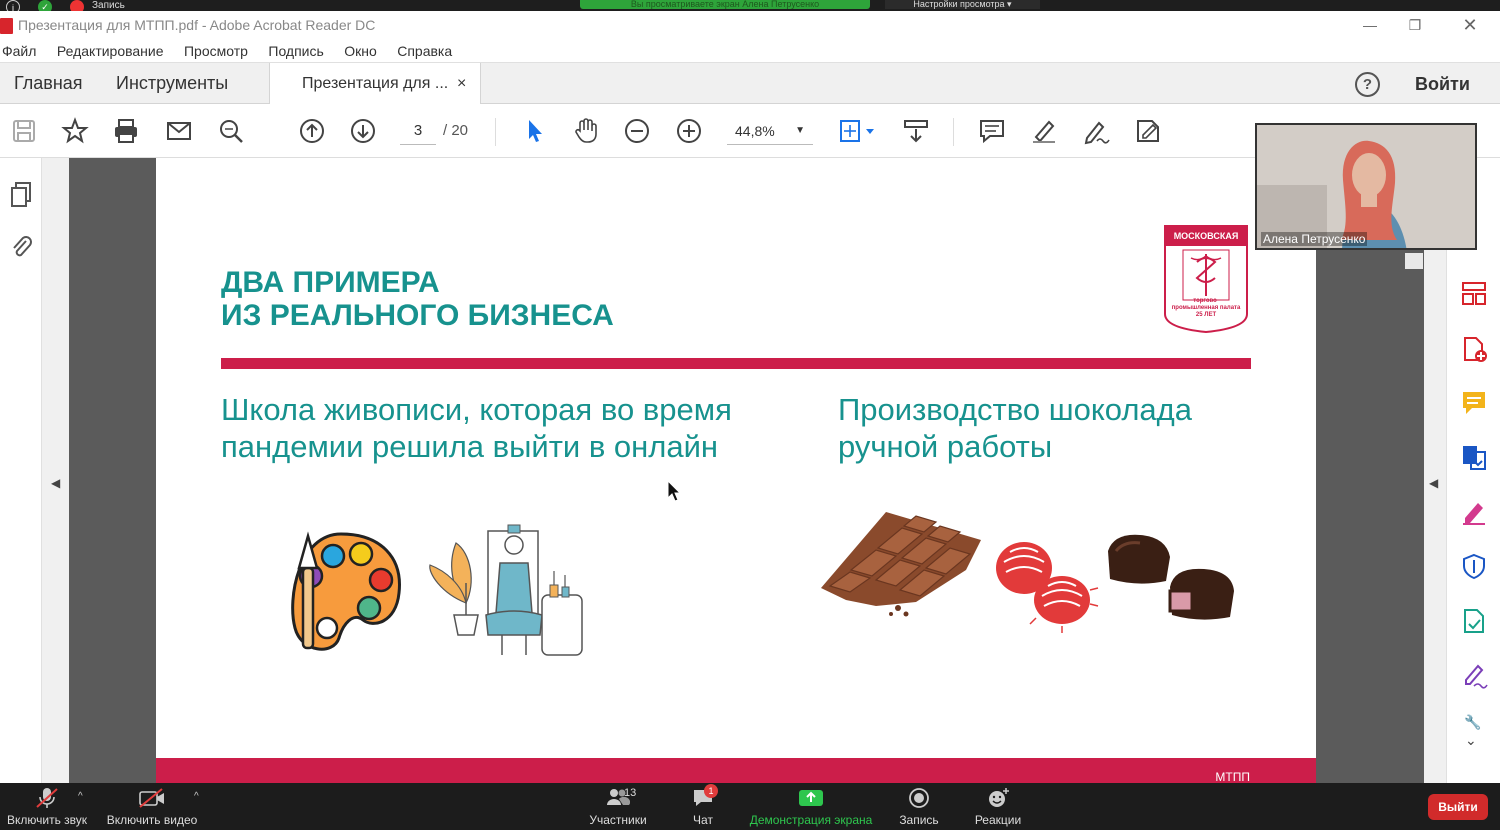 This screenshot has width=1500, height=830. I want to click on mute-label: Включить звук, so click(47, 820).